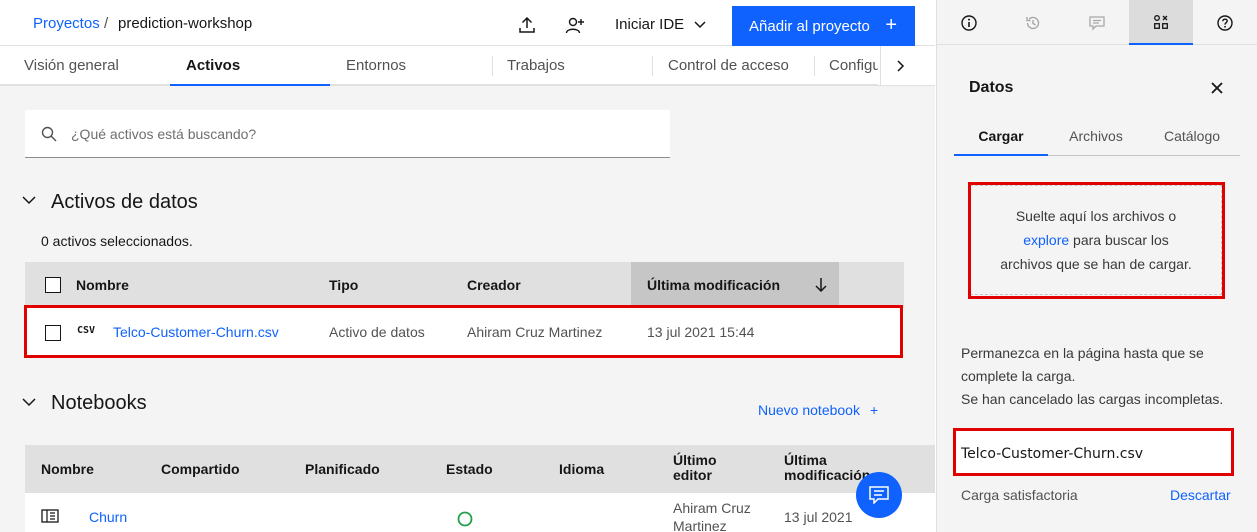  What do you see at coordinates (1046, 240) in the screenshot?
I see `browse-link: explore` at bounding box center [1046, 240].